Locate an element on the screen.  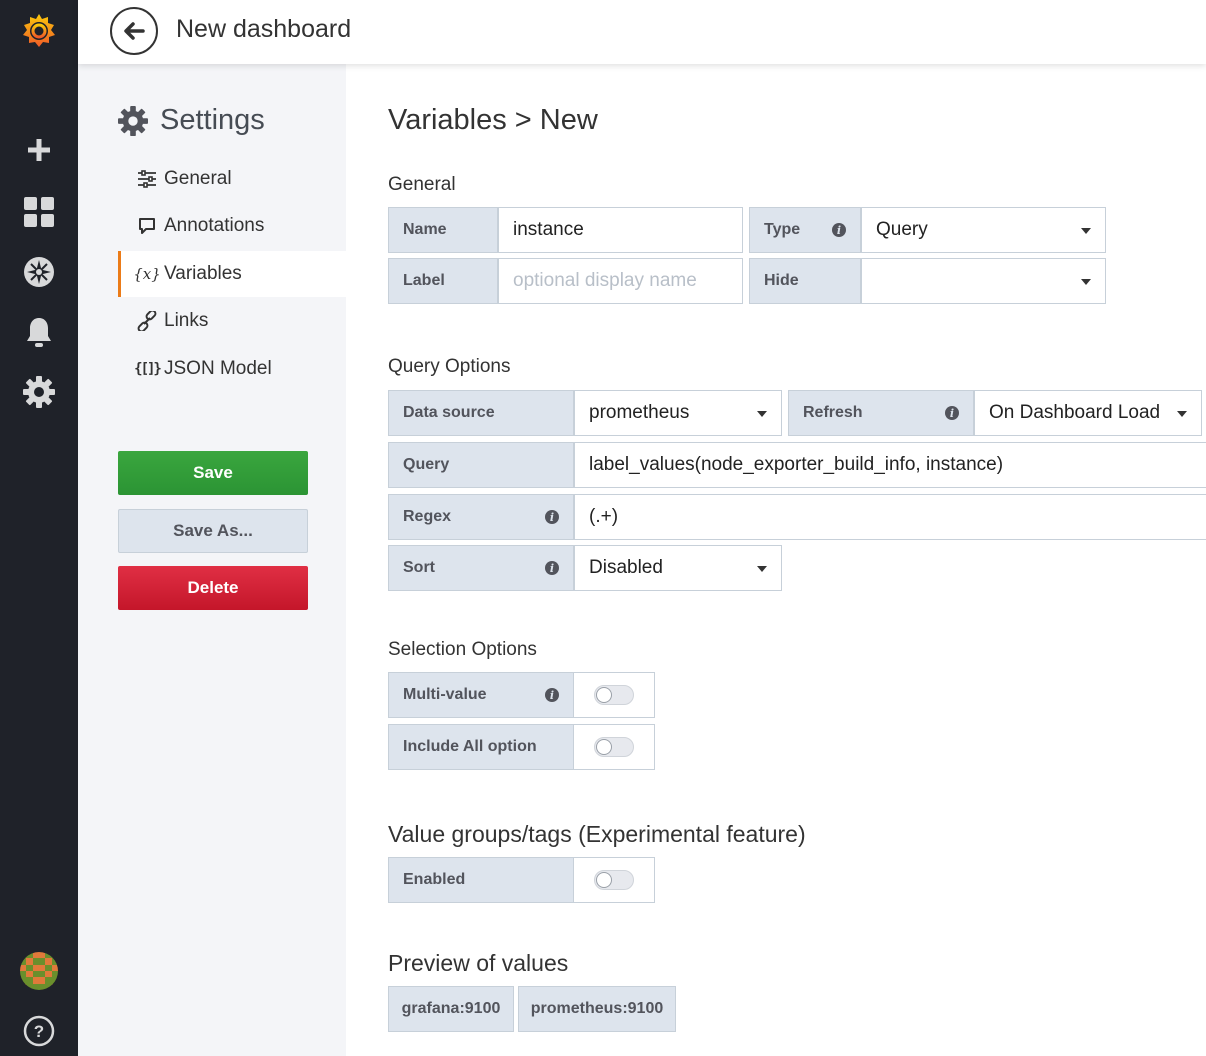
help-question-icon: ? is located at coordinates (39, 1031).